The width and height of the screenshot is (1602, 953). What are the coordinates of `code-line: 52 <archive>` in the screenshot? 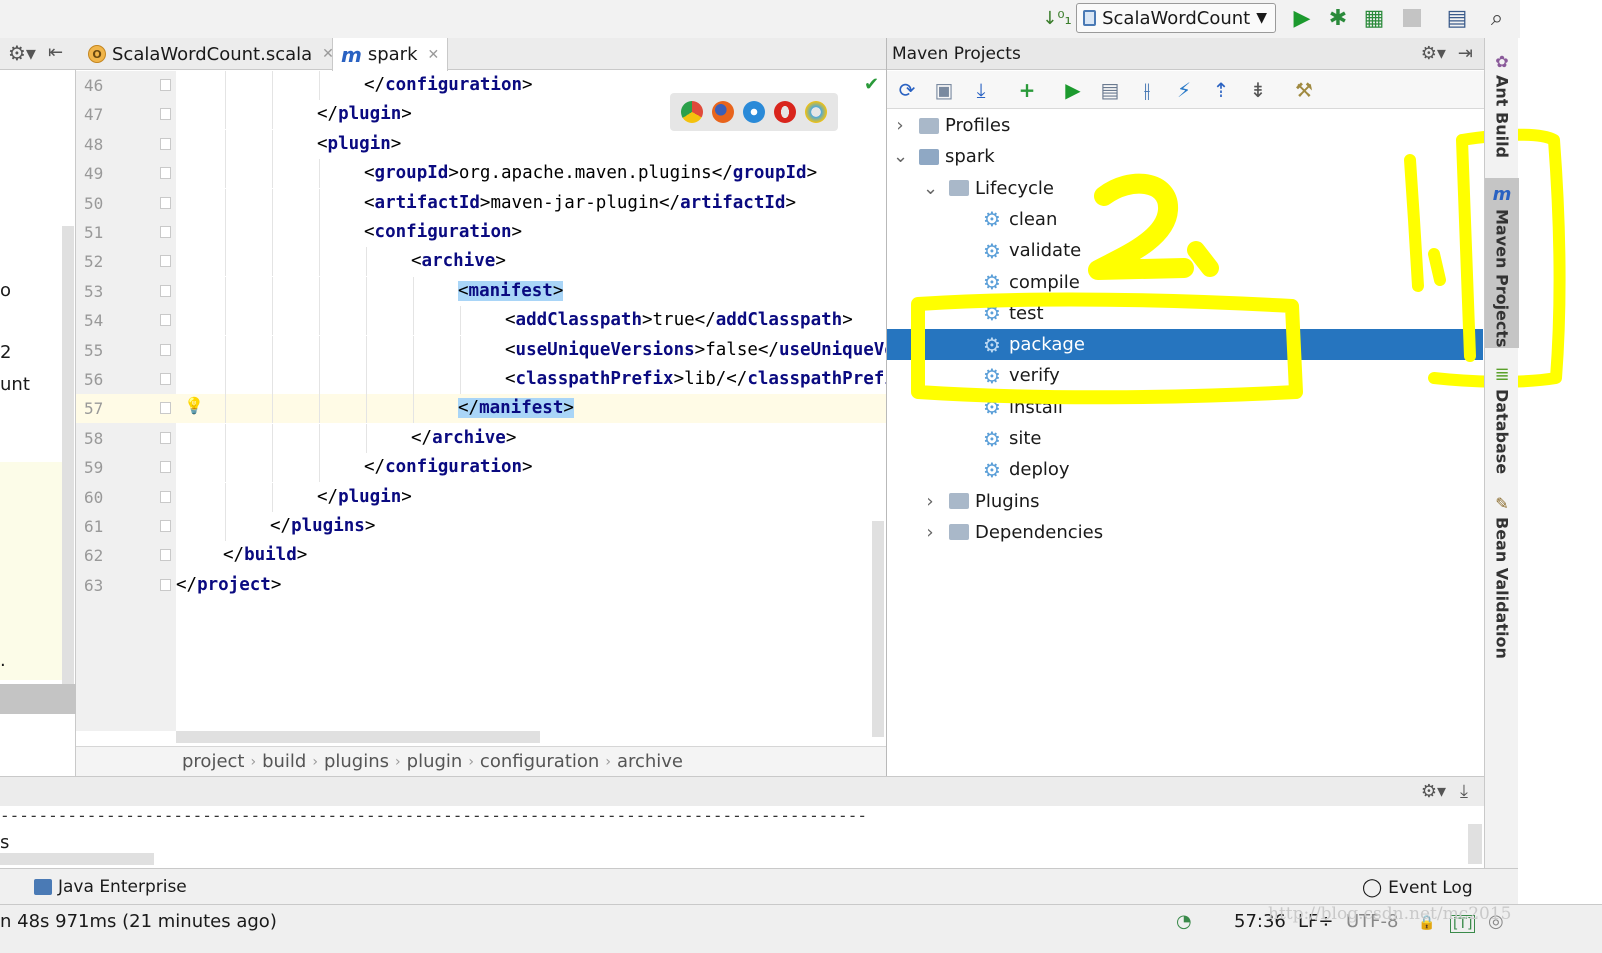 It's located at (481, 262).